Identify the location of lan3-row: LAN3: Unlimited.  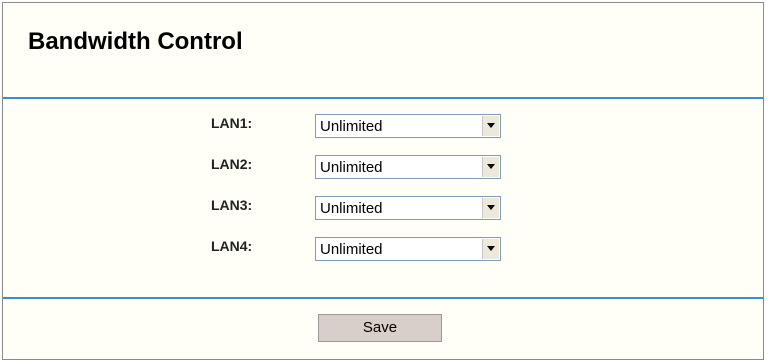
(353, 206).